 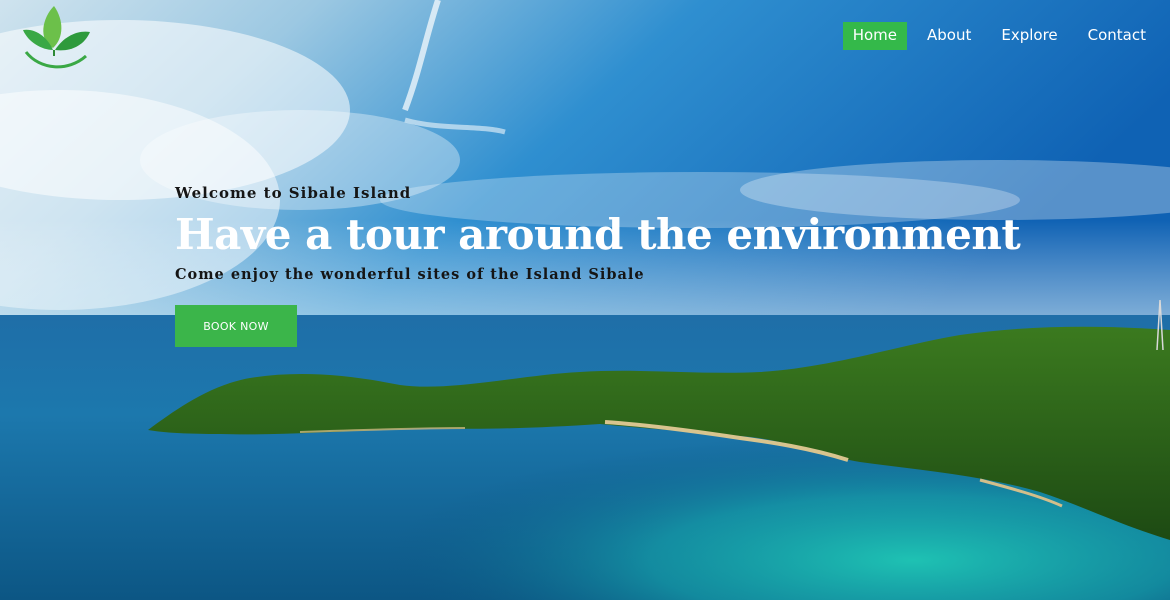 I want to click on hero-headline: Have a tour around the environment, so click(x=598, y=234).